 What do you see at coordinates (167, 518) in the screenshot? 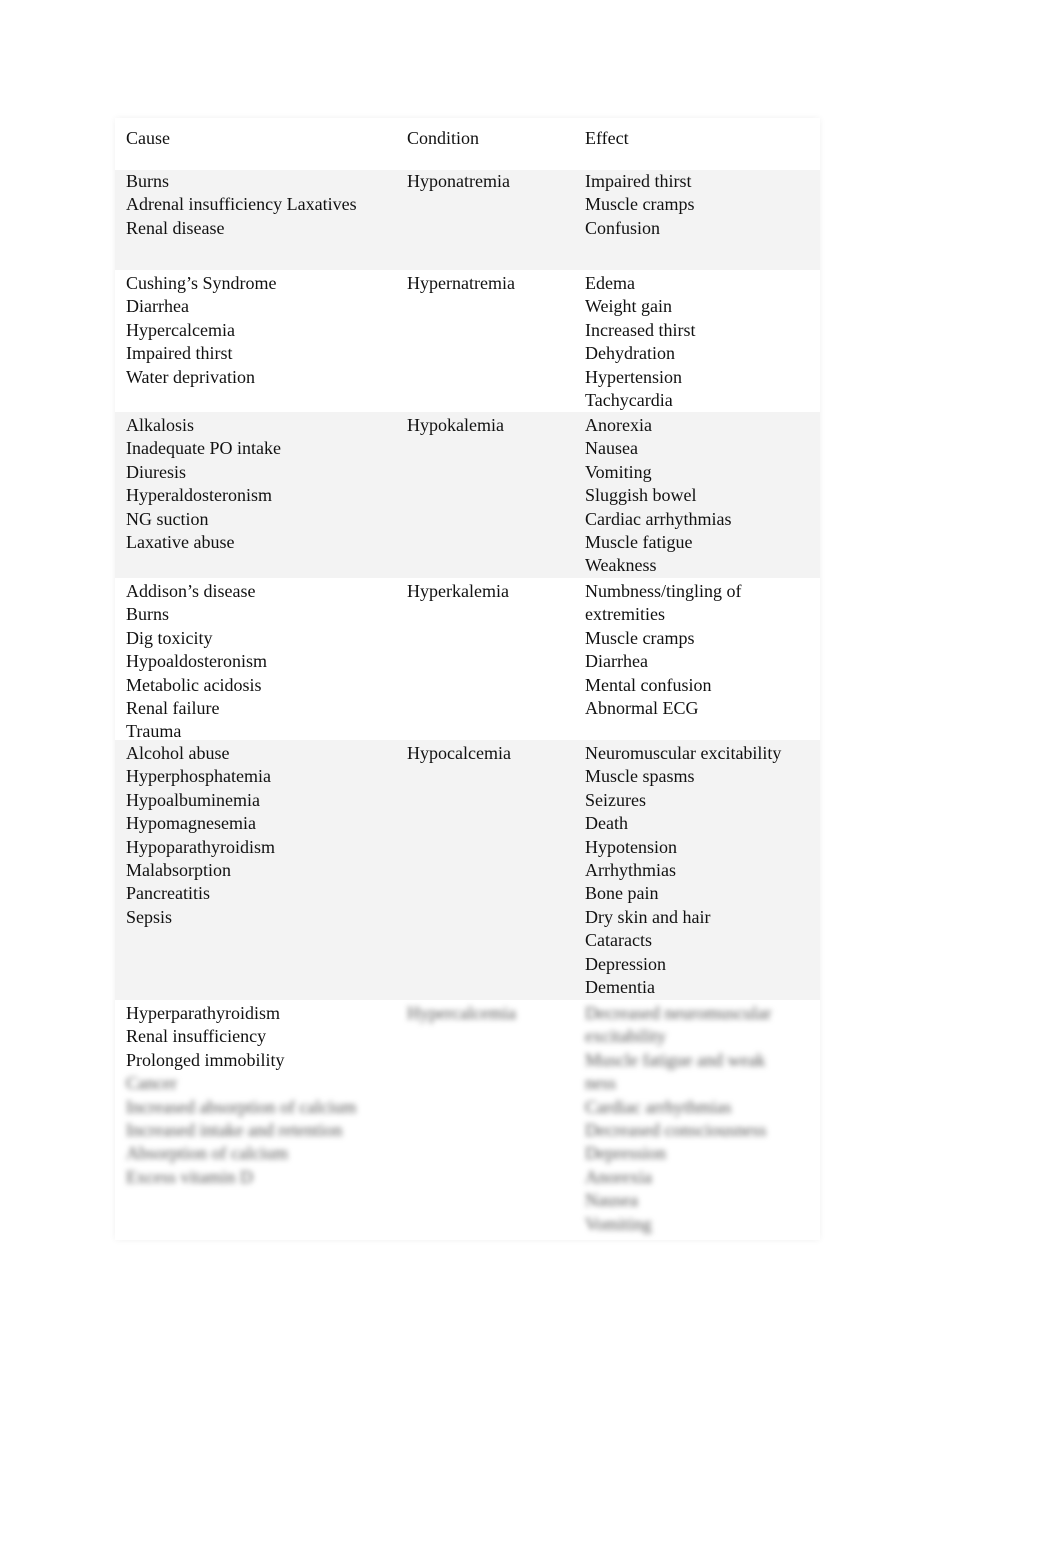
I see `cell-line: NG suction` at bounding box center [167, 518].